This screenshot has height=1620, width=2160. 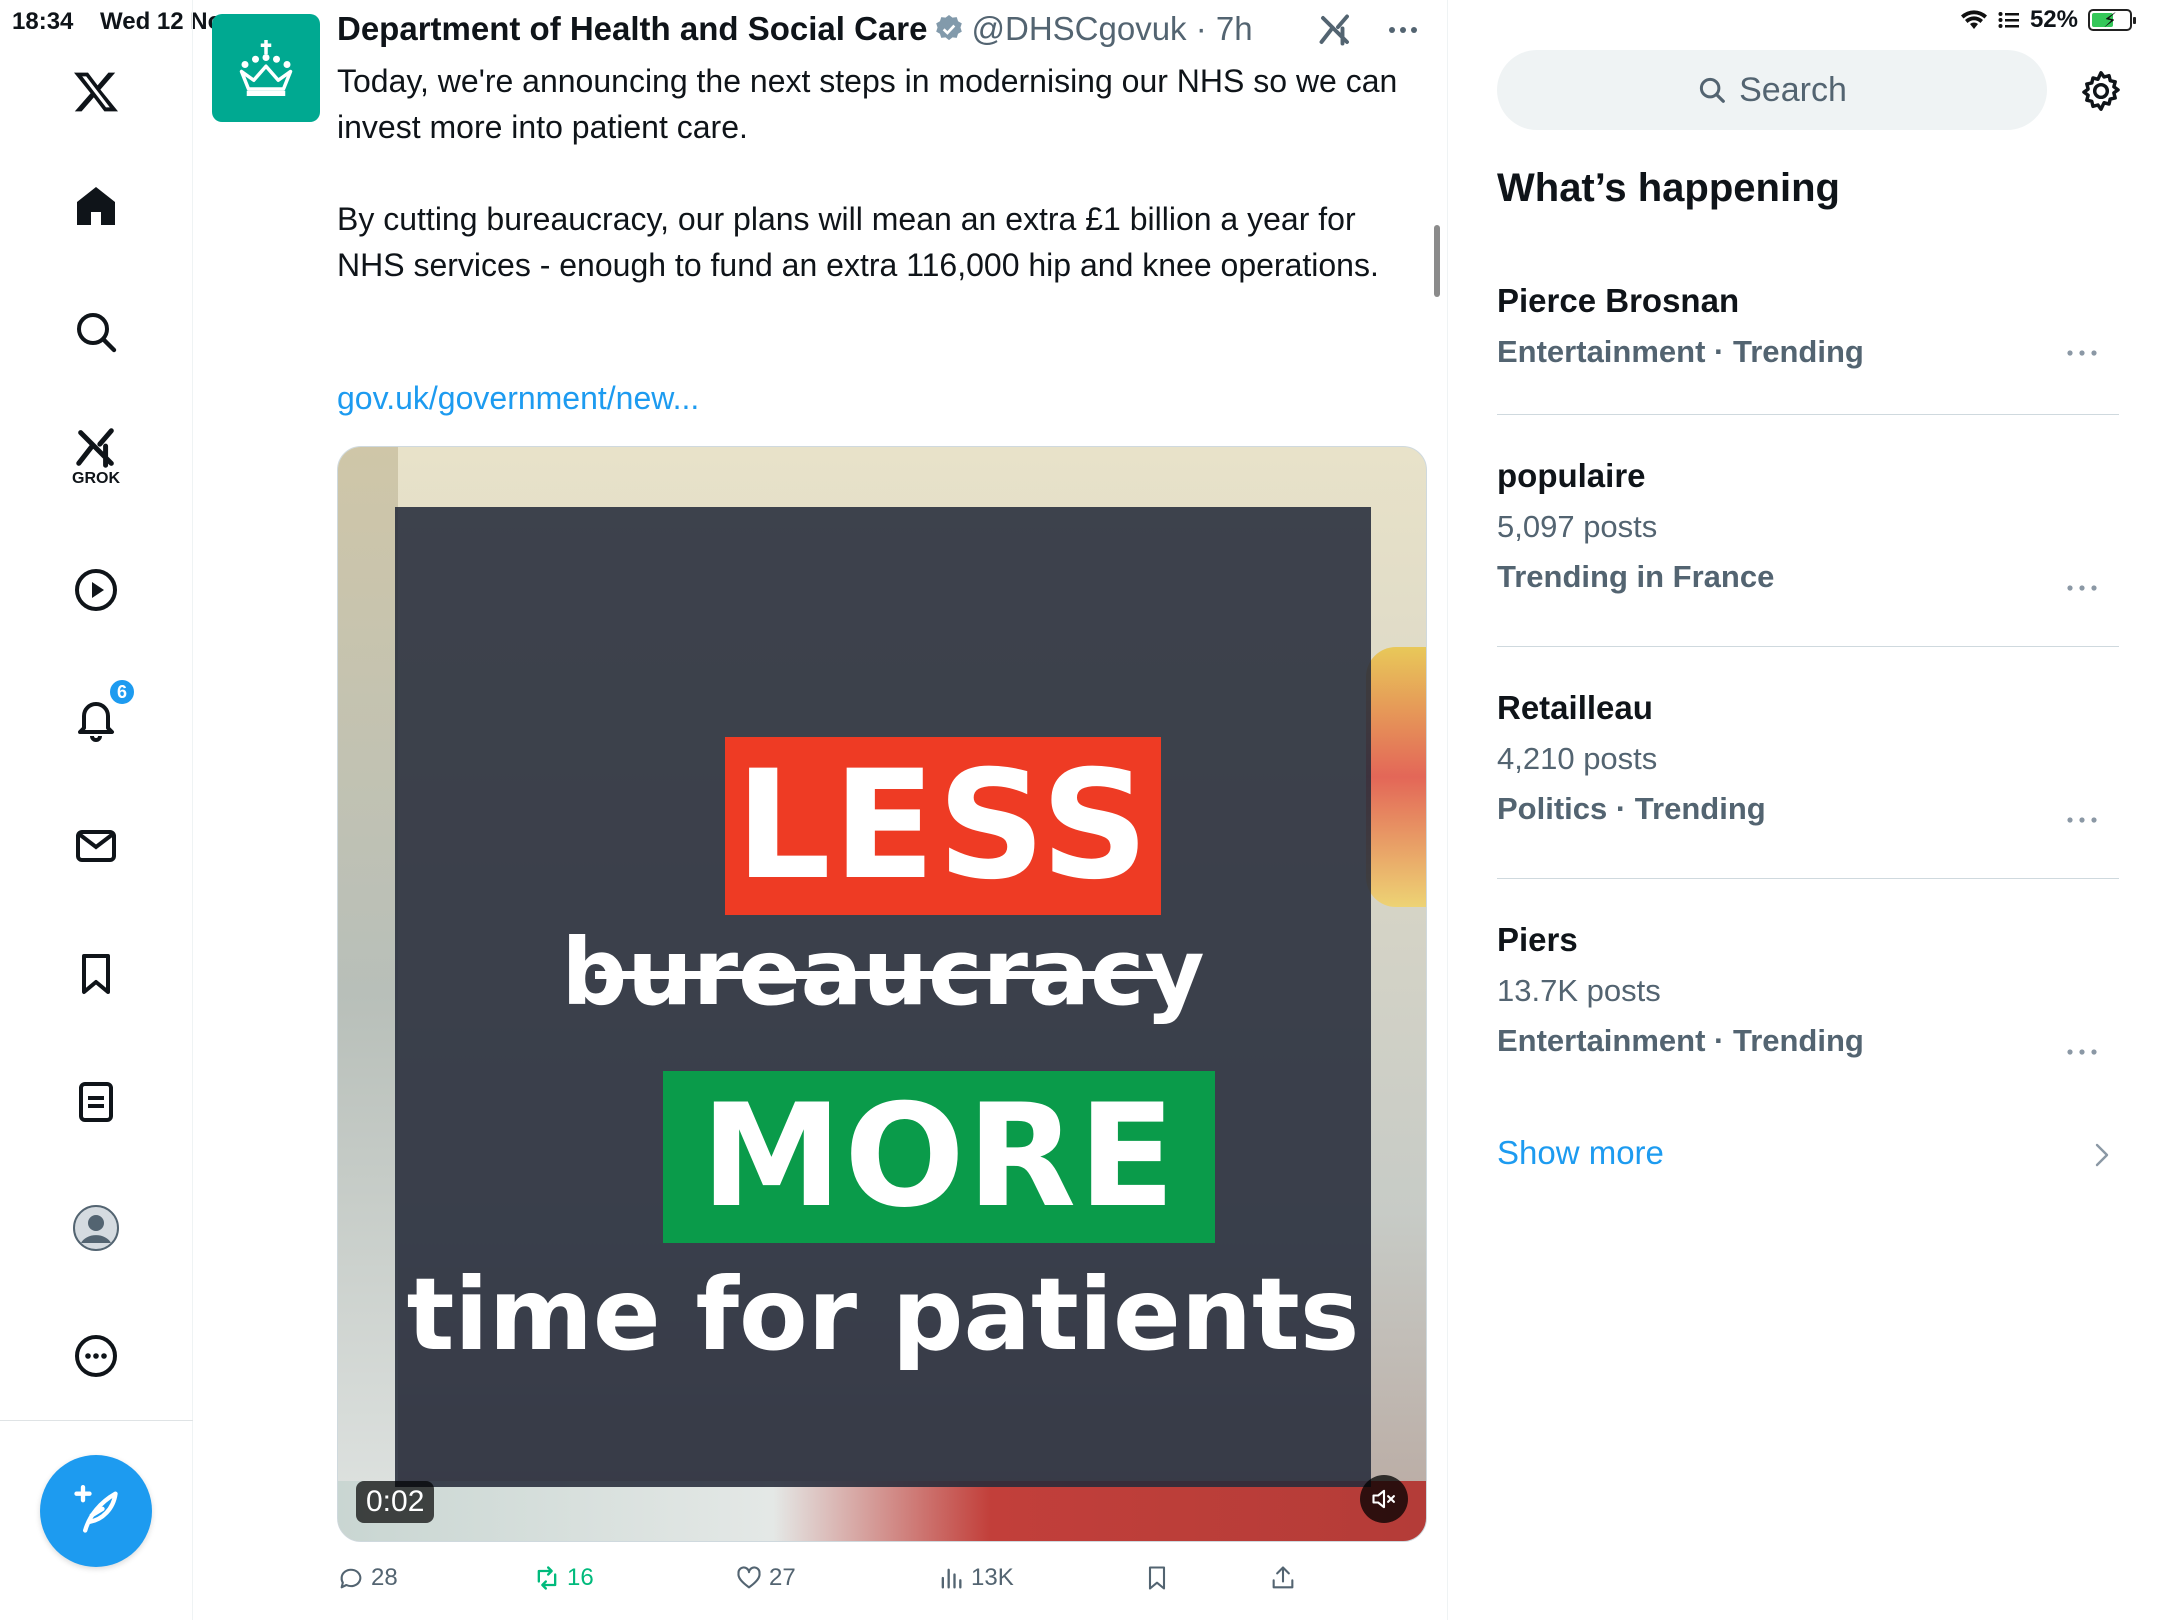 I want to click on time-for-patients-text: time for patients, so click(x=883, y=1314).